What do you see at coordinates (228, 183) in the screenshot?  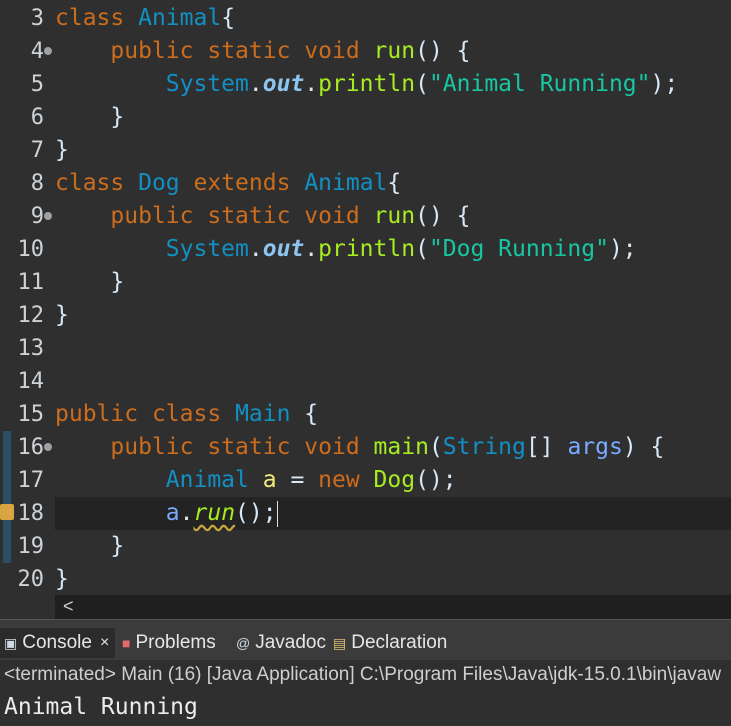 I see `code-line: class Dog extends Animal{` at bounding box center [228, 183].